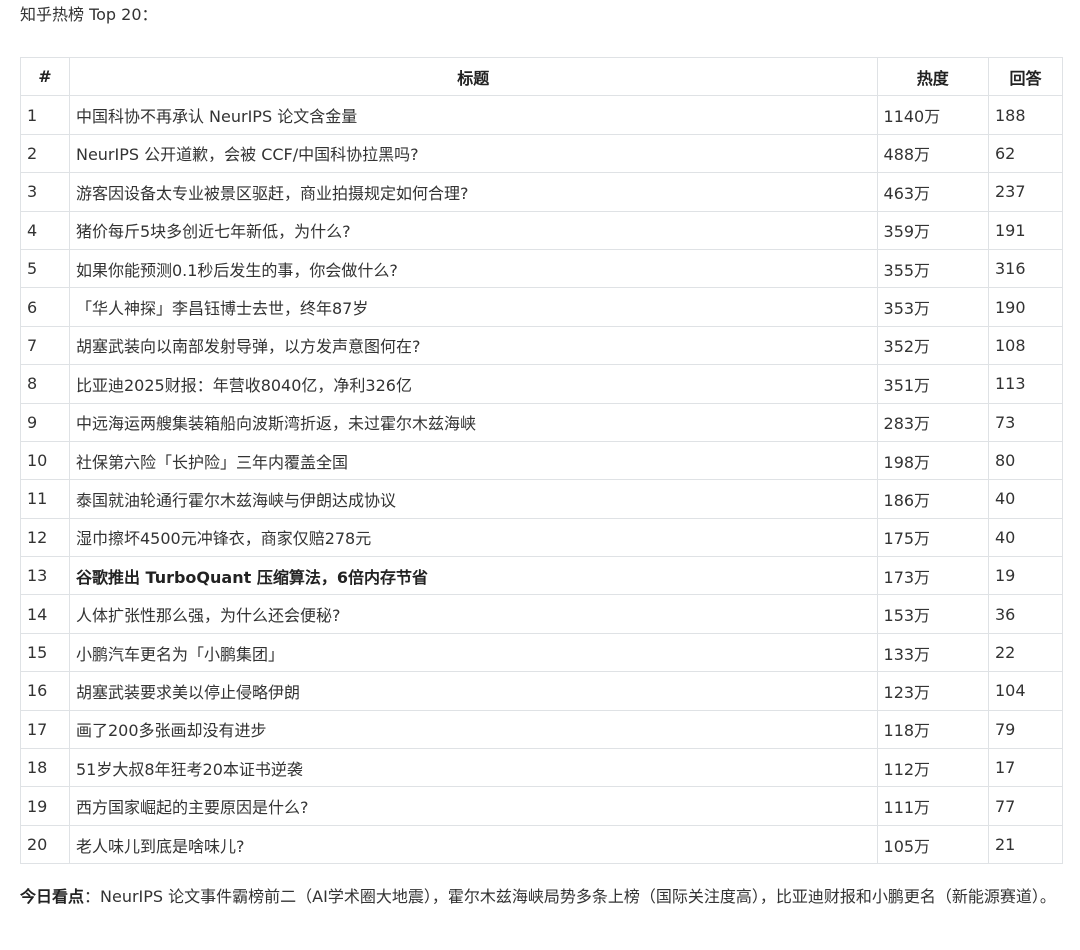  Describe the element at coordinates (933, 691) in the screenshot. I see `cell-heat: 123万` at that location.